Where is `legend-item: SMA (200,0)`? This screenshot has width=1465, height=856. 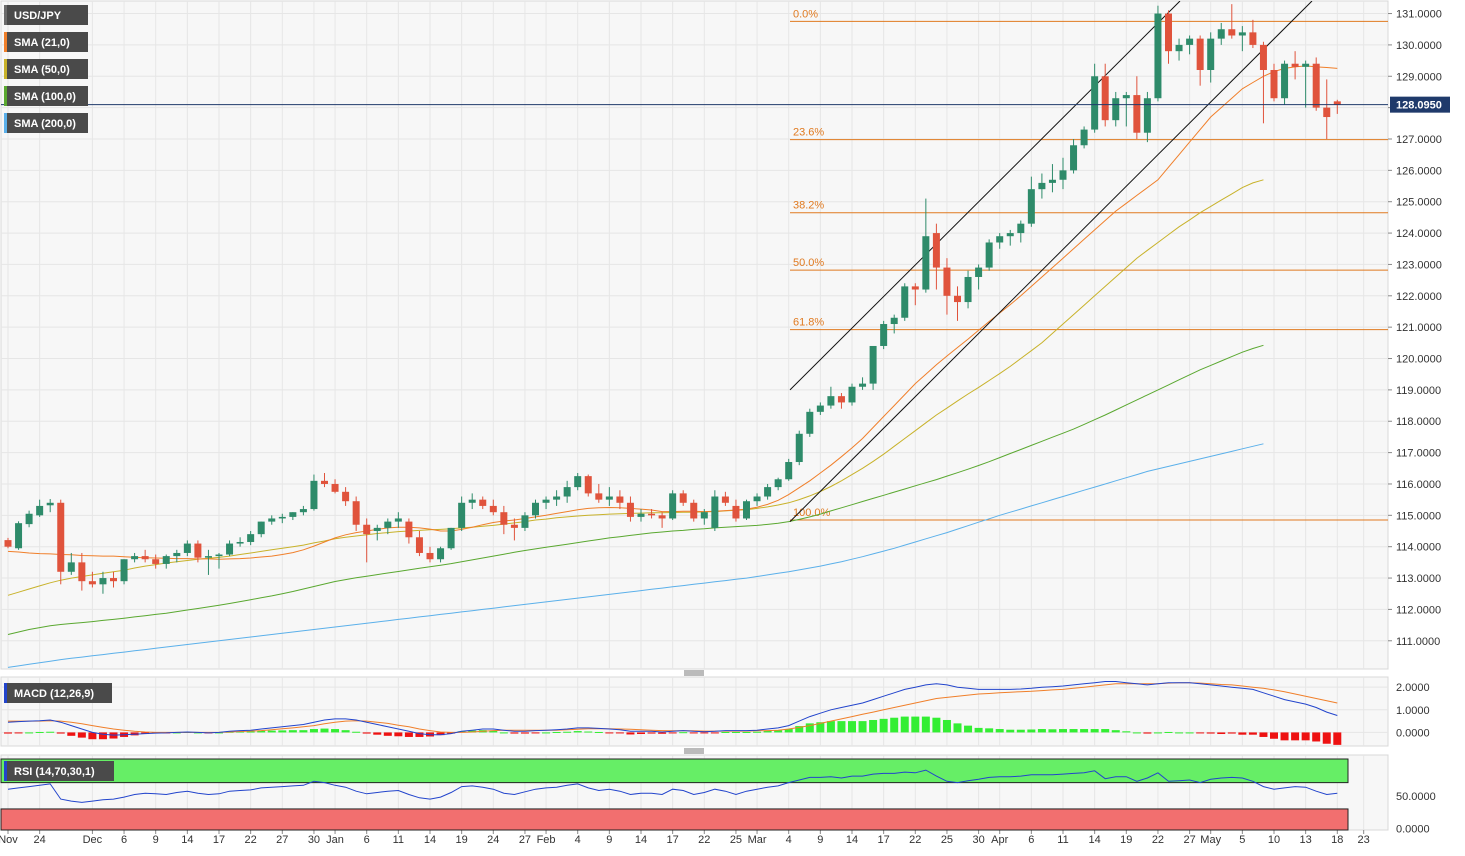
legend-item: SMA (200,0) is located at coordinates (46, 123).